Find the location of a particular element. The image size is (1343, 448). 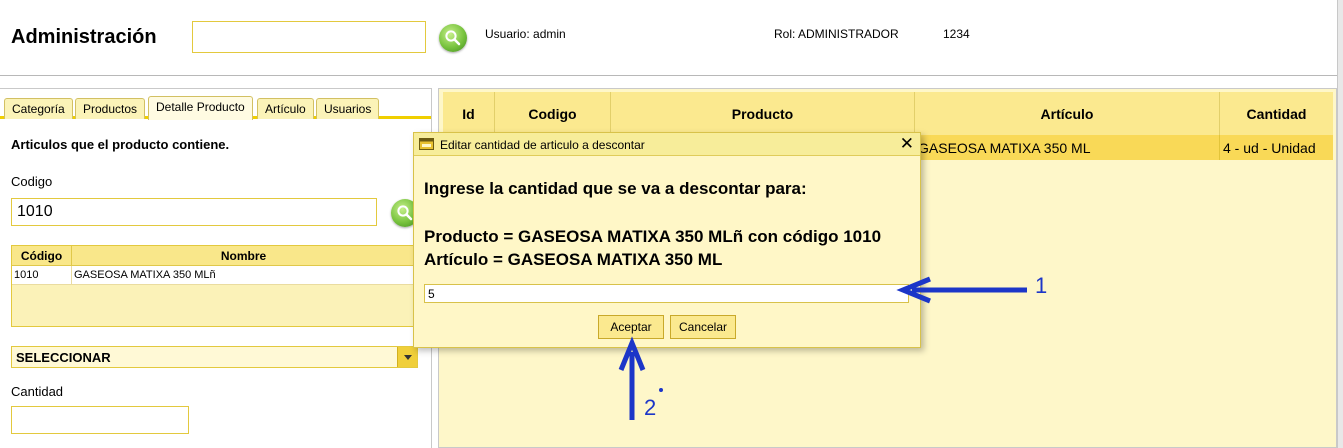

annotation-label-1: 1 is located at coordinates (1041, 285).